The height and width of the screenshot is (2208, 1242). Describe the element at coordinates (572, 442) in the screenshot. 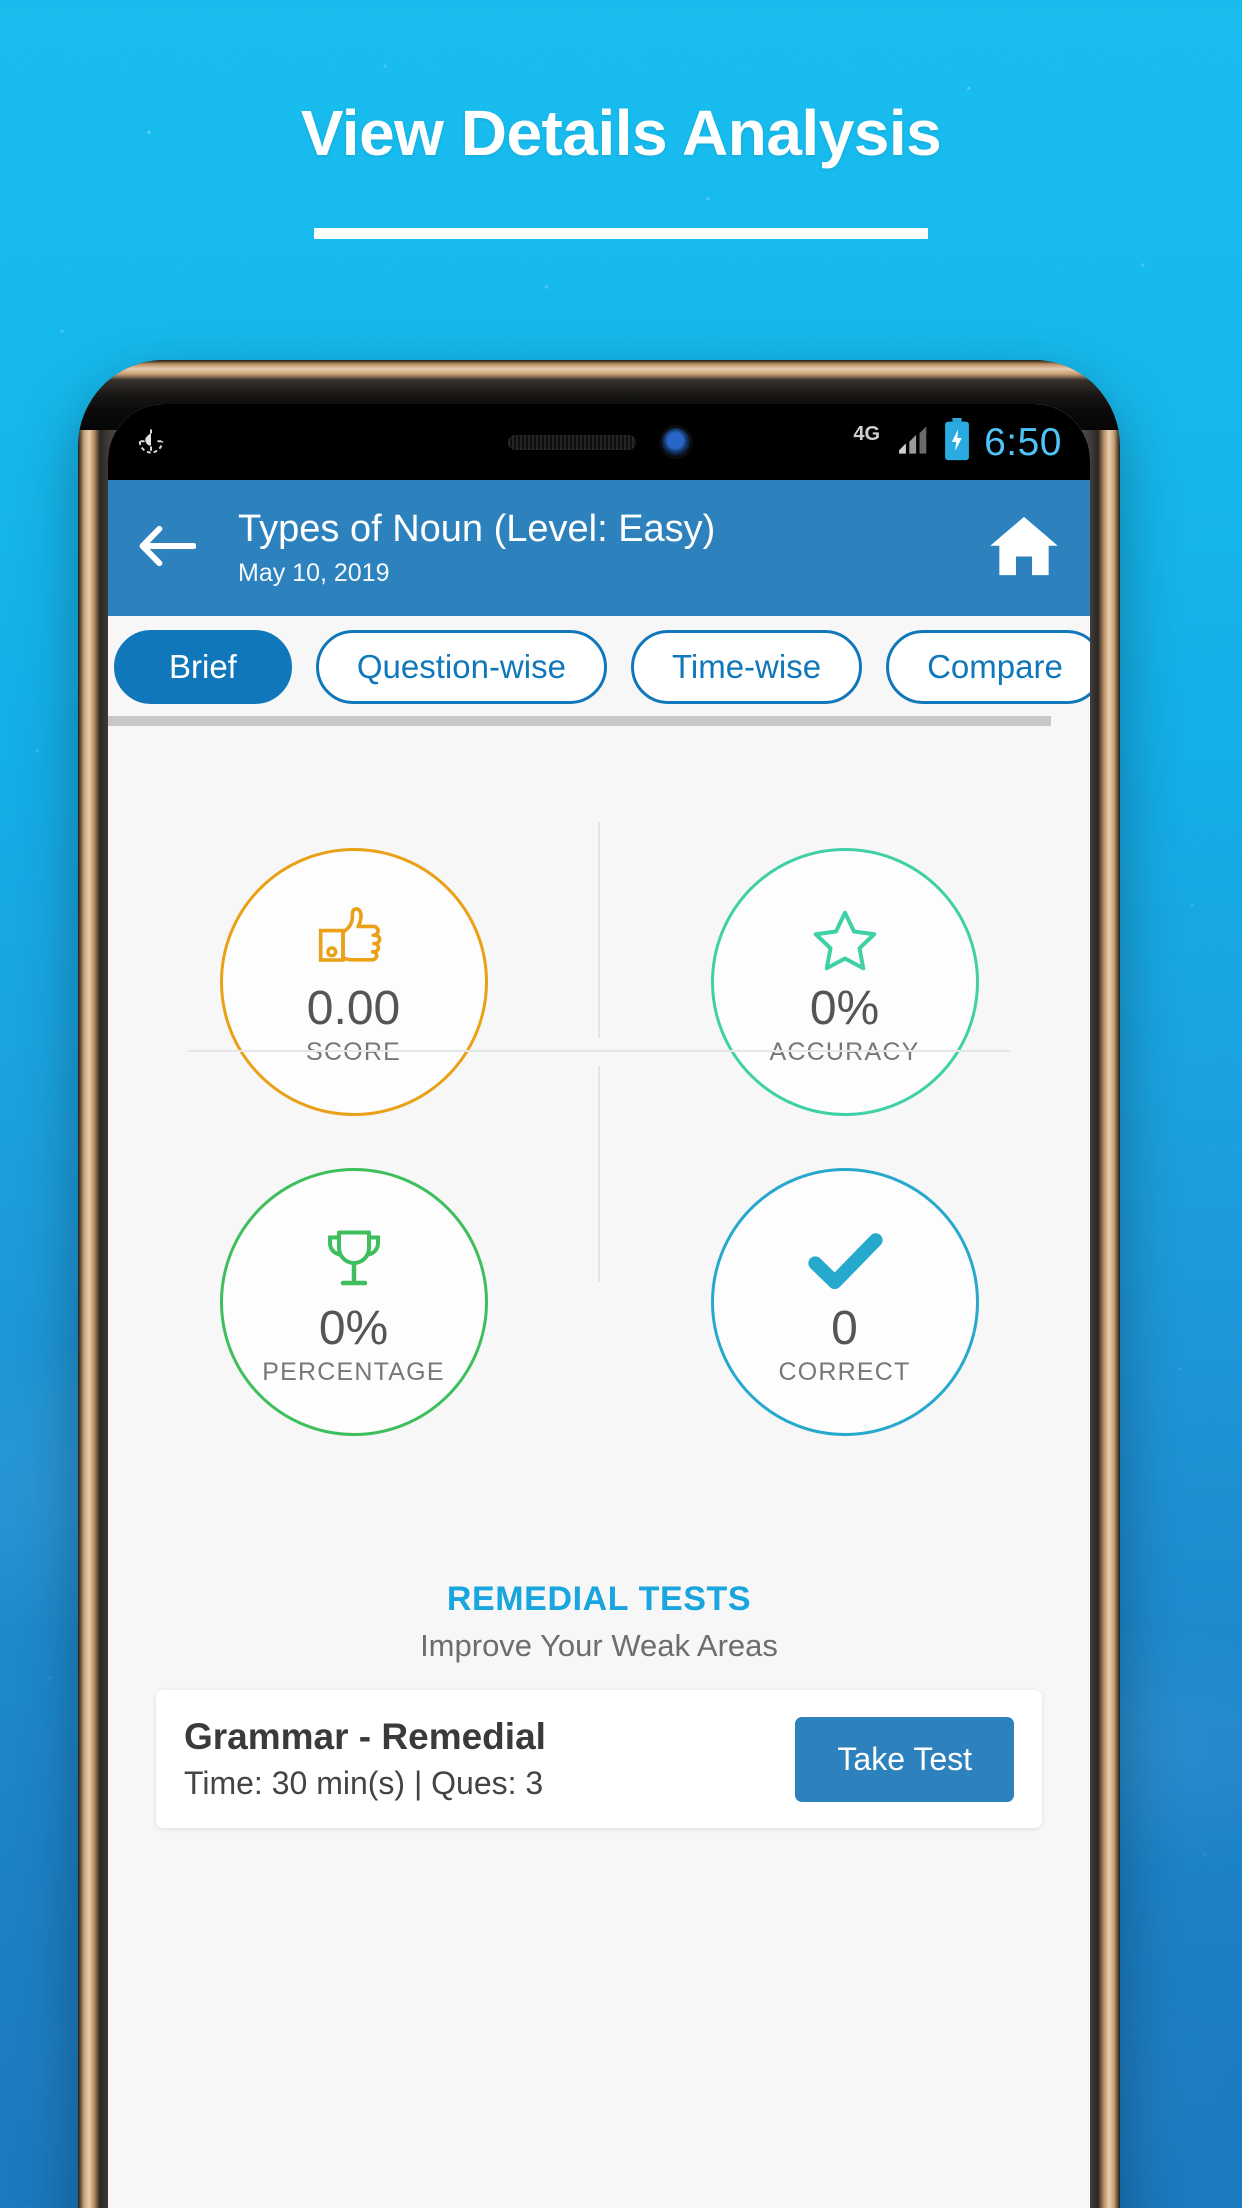

I see `earpiece-speaker-icon` at that location.